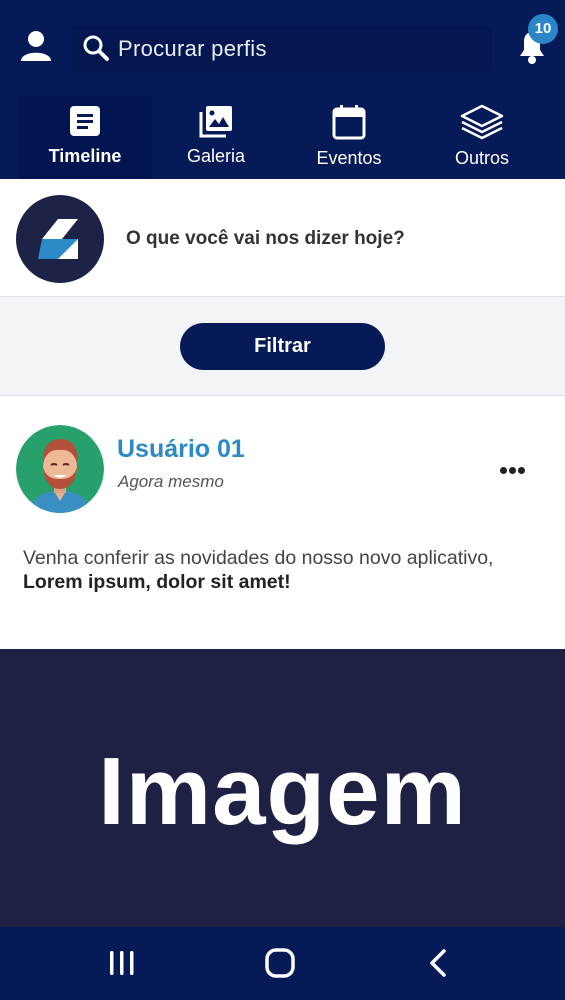 The height and width of the screenshot is (1000, 565). What do you see at coordinates (60, 469) in the screenshot?
I see `avatar` at bounding box center [60, 469].